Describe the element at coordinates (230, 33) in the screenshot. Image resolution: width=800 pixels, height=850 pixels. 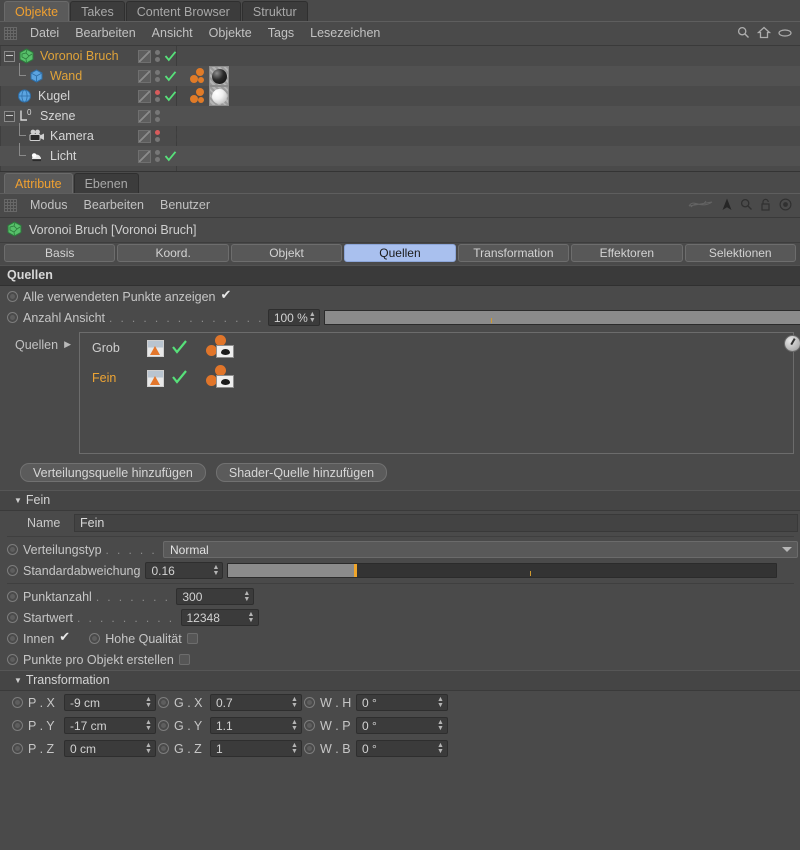
I see `menu-objekte: Objekte` at that location.